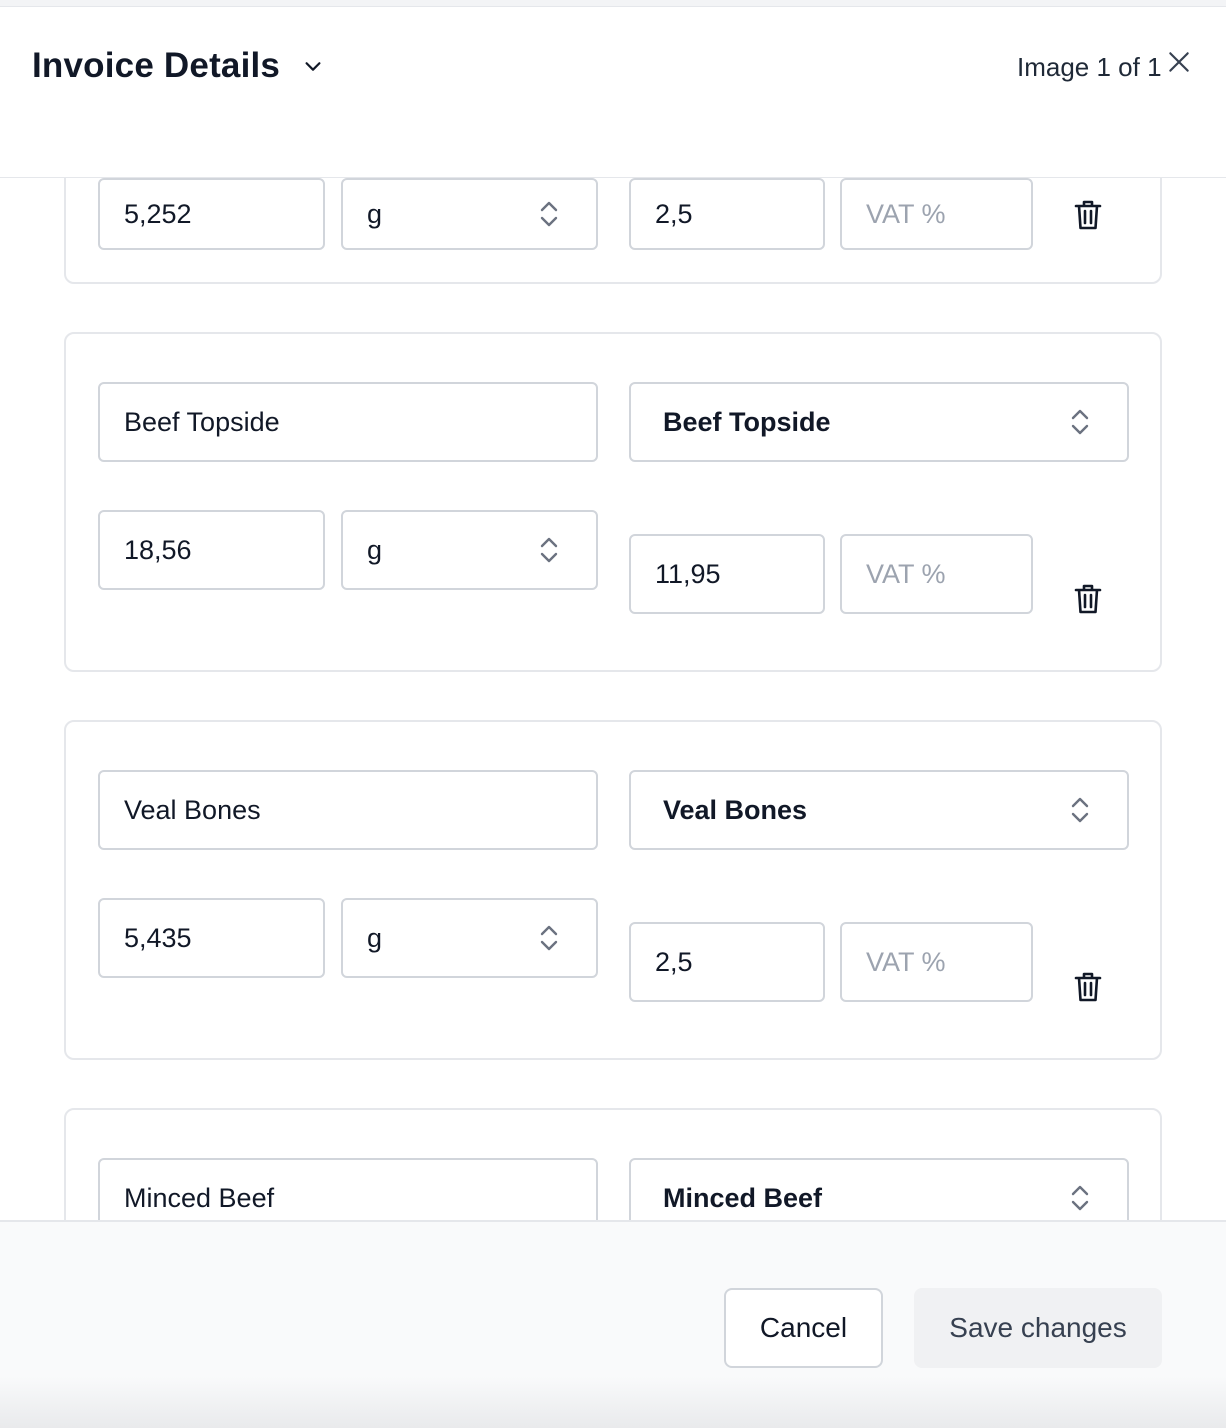 Image resolution: width=1226 pixels, height=1428 pixels. I want to click on dialog-footer: Cancel Save changes, so click(613, 1324).